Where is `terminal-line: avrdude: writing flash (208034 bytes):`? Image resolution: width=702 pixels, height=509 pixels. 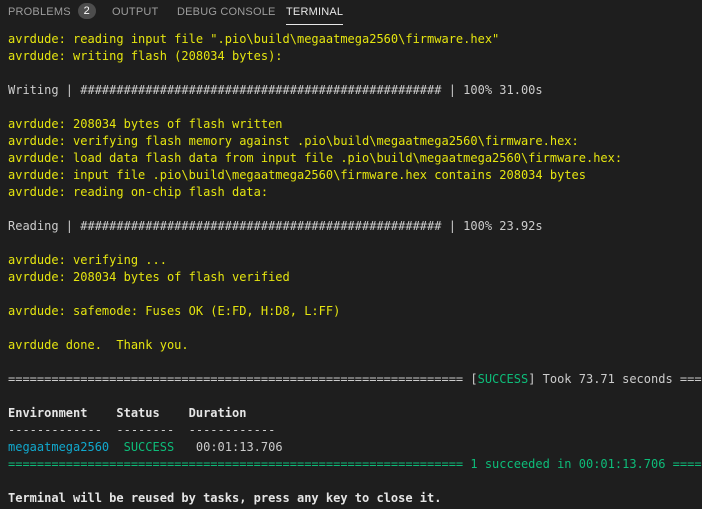
terminal-line: avrdude: writing flash (208034 bytes): is located at coordinates (145, 56).